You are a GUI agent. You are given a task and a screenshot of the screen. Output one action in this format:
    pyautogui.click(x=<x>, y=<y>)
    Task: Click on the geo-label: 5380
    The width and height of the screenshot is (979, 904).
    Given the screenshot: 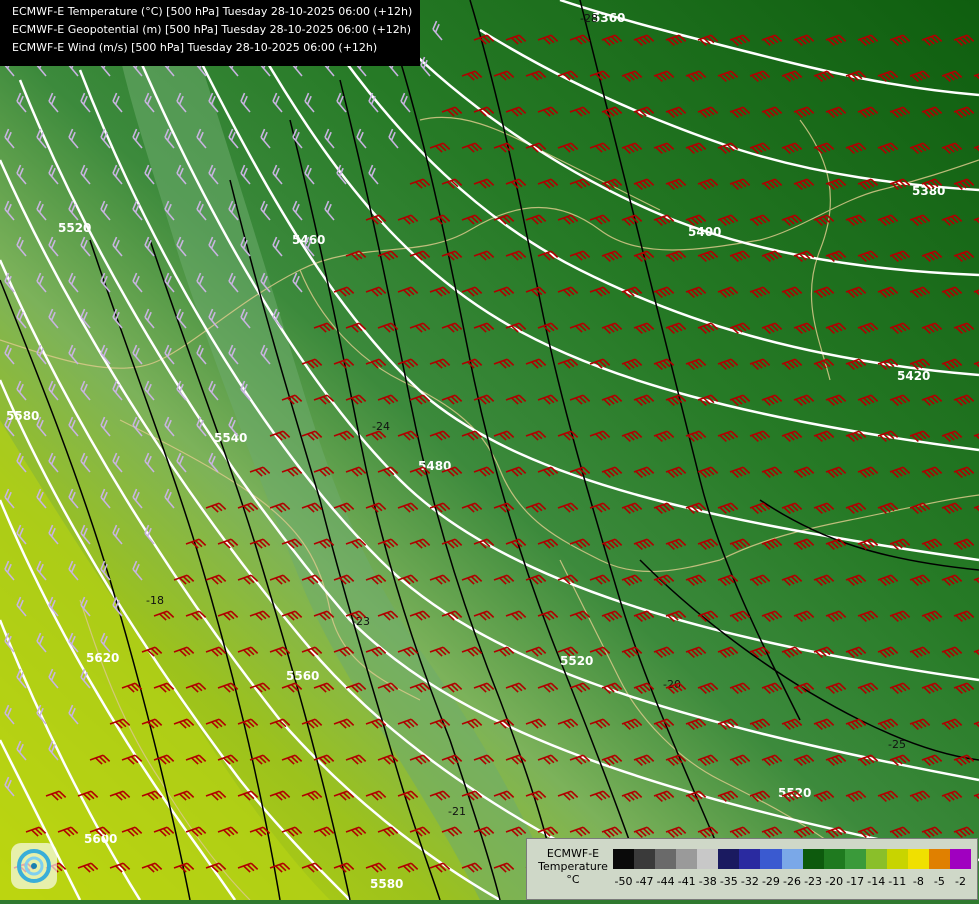 What is the action you would take?
    pyautogui.click(x=928, y=191)
    